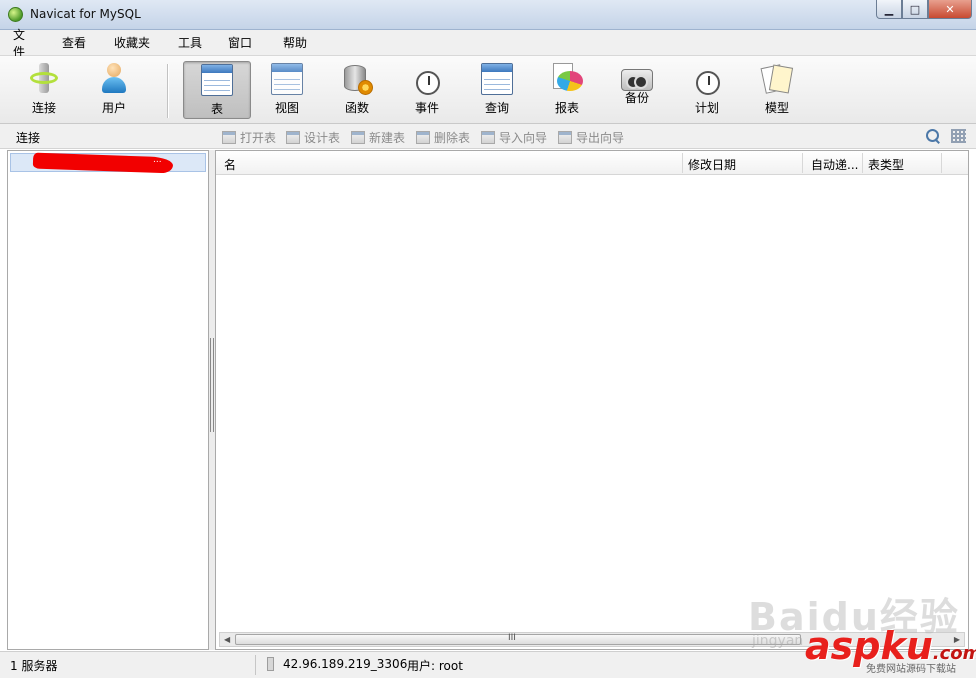 Image resolution: width=976 pixels, height=678 pixels. What do you see at coordinates (950, 9) in the screenshot?
I see `close-button: ✕` at bounding box center [950, 9].